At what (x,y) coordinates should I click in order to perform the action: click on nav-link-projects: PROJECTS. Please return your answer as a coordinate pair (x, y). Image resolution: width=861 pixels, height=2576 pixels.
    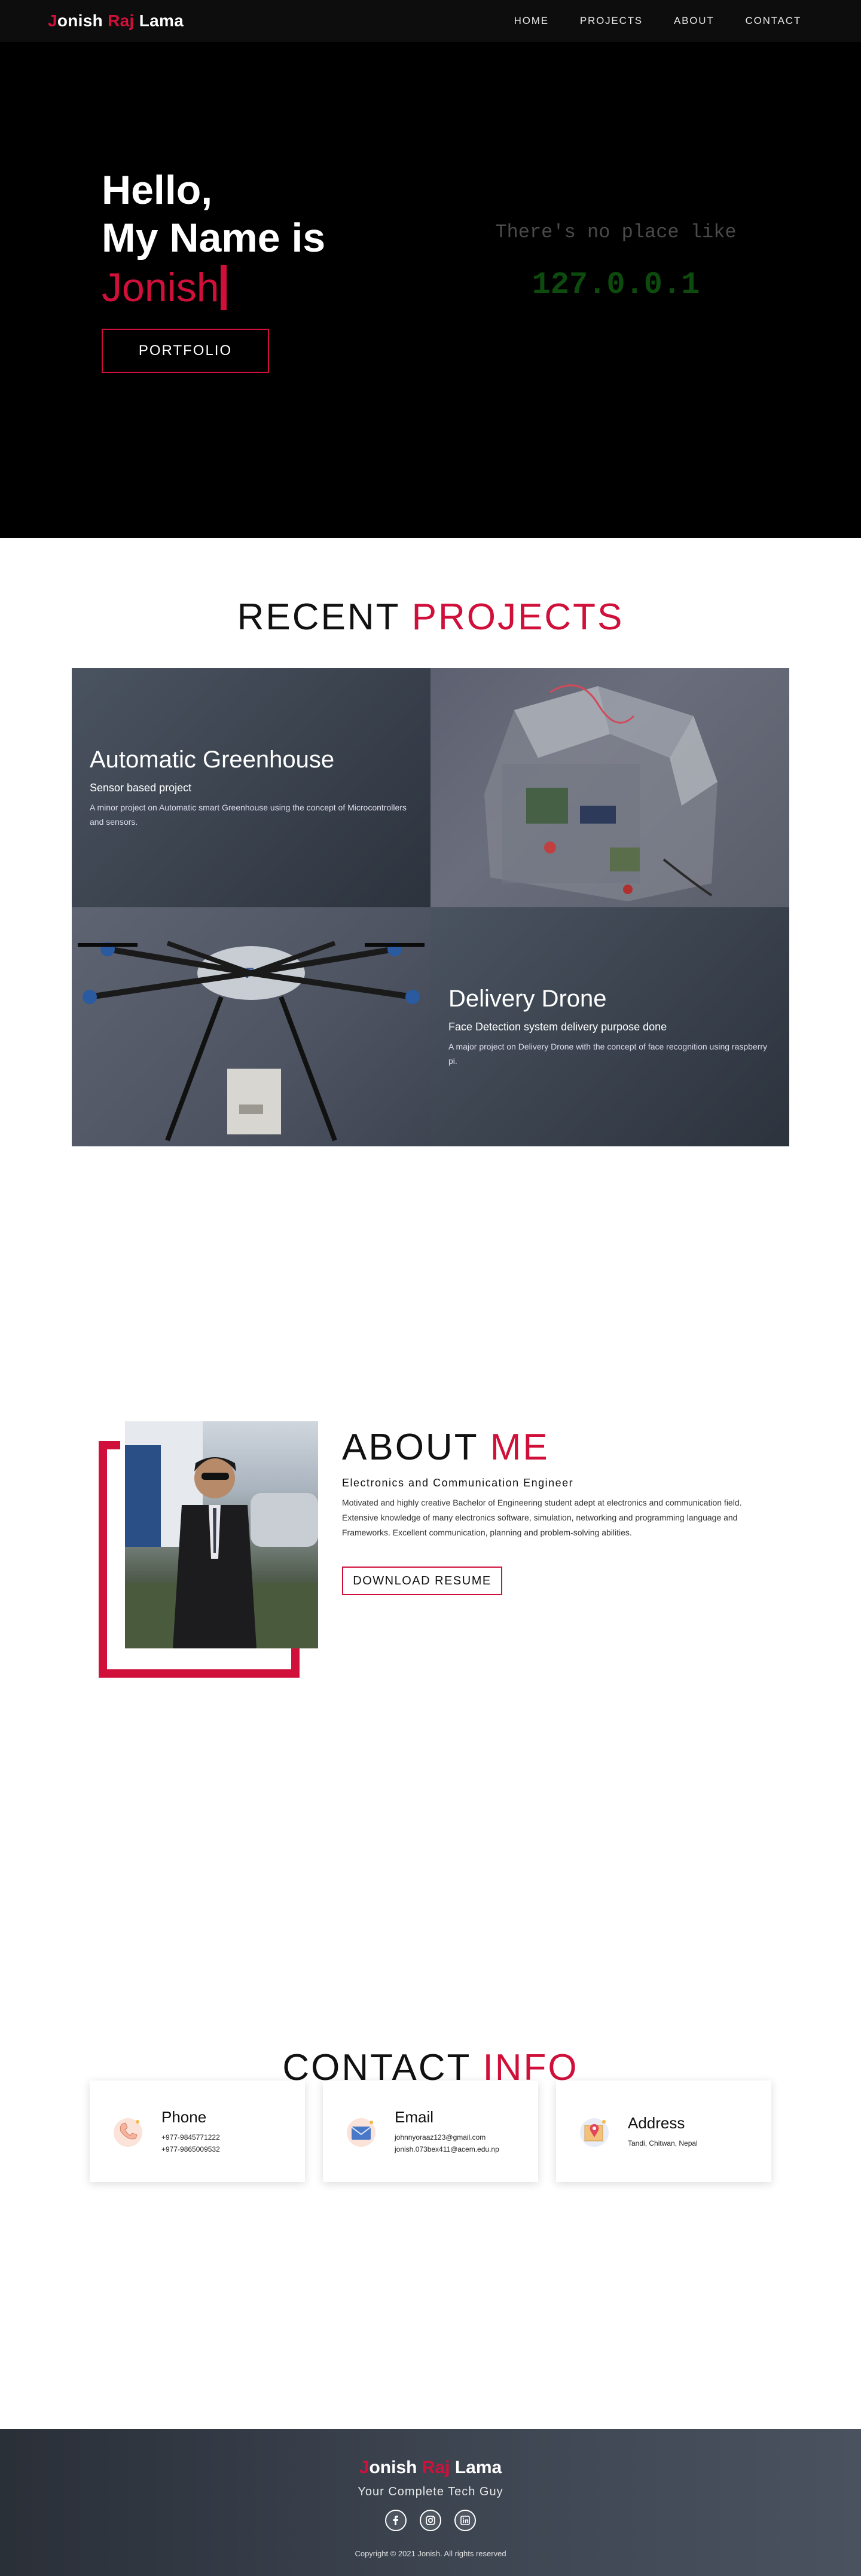
    Looking at the image, I should click on (611, 21).